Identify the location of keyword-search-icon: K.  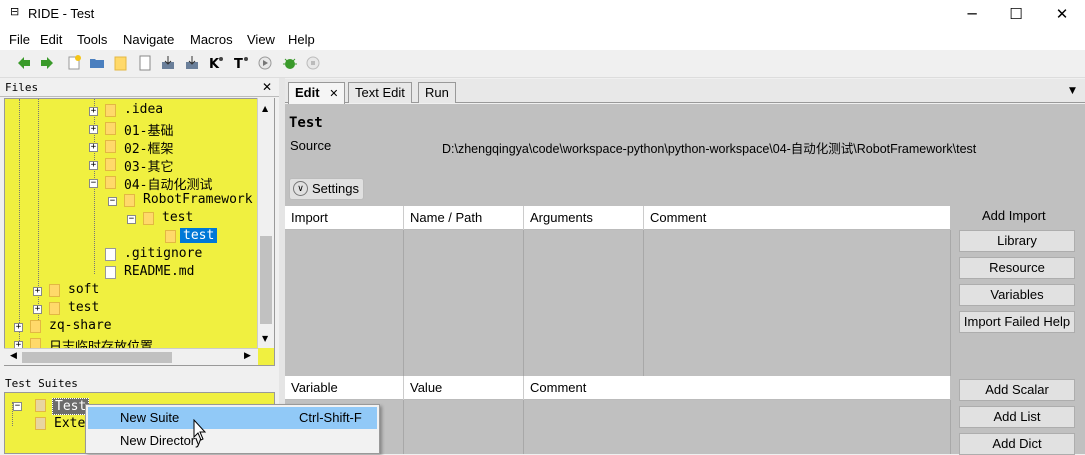
(216, 63).